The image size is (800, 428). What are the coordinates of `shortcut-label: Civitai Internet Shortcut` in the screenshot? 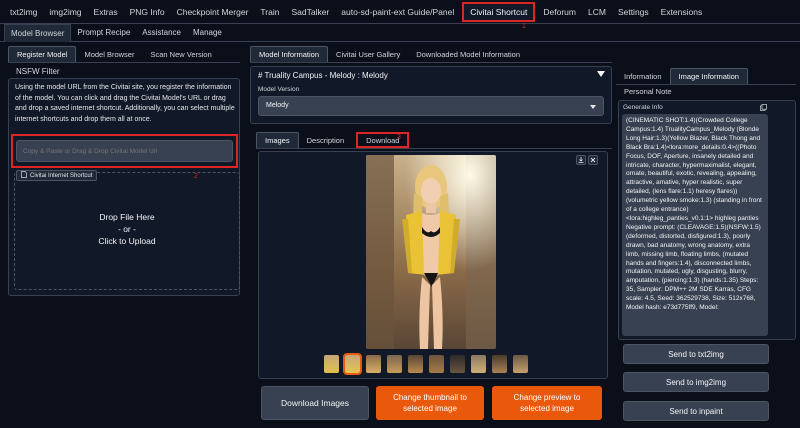 It's located at (61, 175).